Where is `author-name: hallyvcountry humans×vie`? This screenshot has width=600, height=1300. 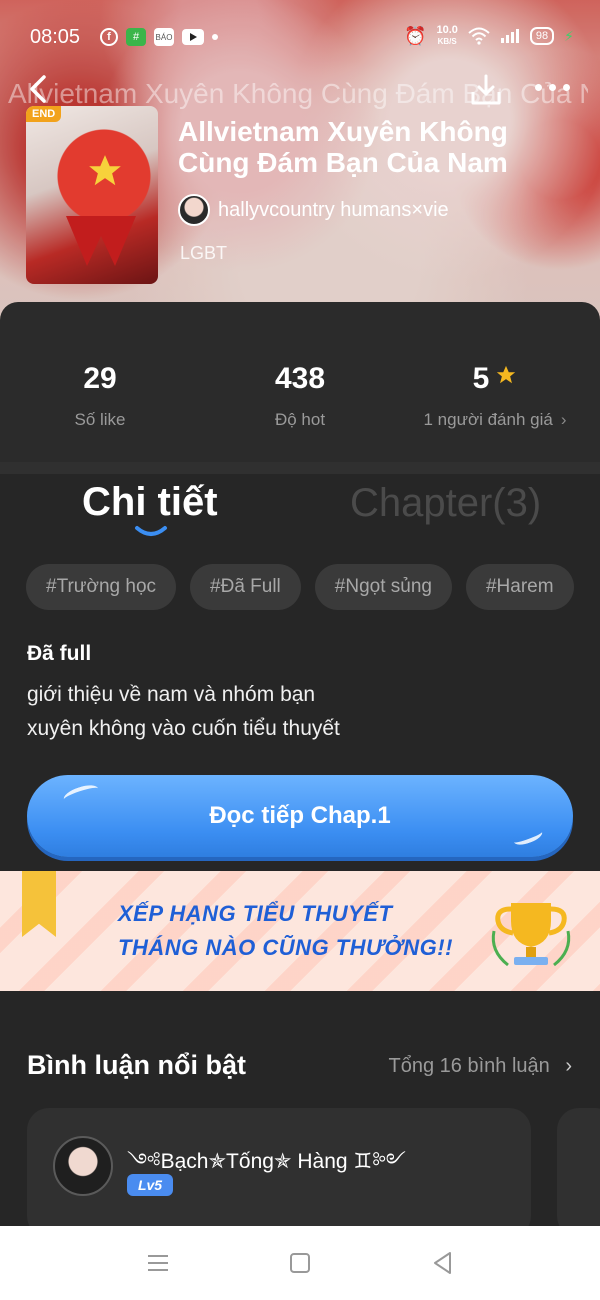 author-name: hallyvcountry humans×vie is located at coordinates (333, 210).